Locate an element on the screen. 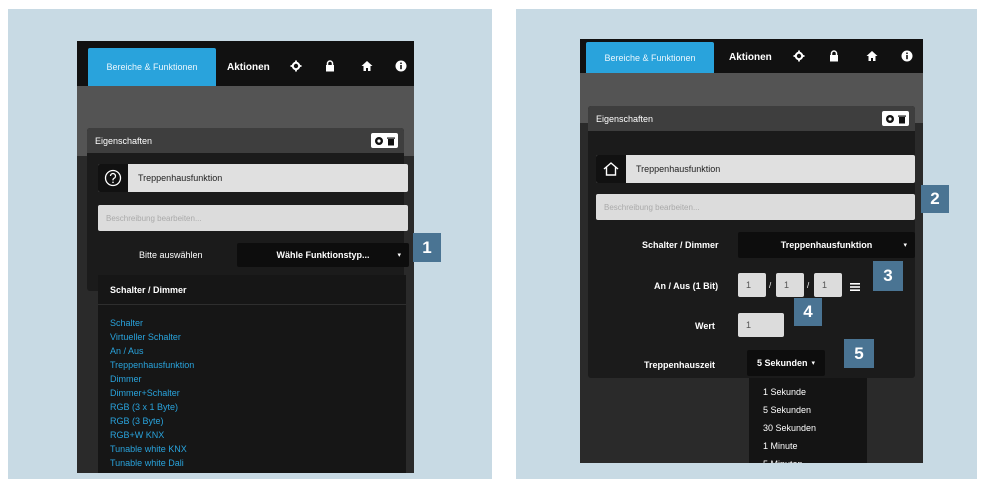 The height and width of the screenshot is (487, 984). address-main-group-input: 1 is located at coordinates (752, 285).